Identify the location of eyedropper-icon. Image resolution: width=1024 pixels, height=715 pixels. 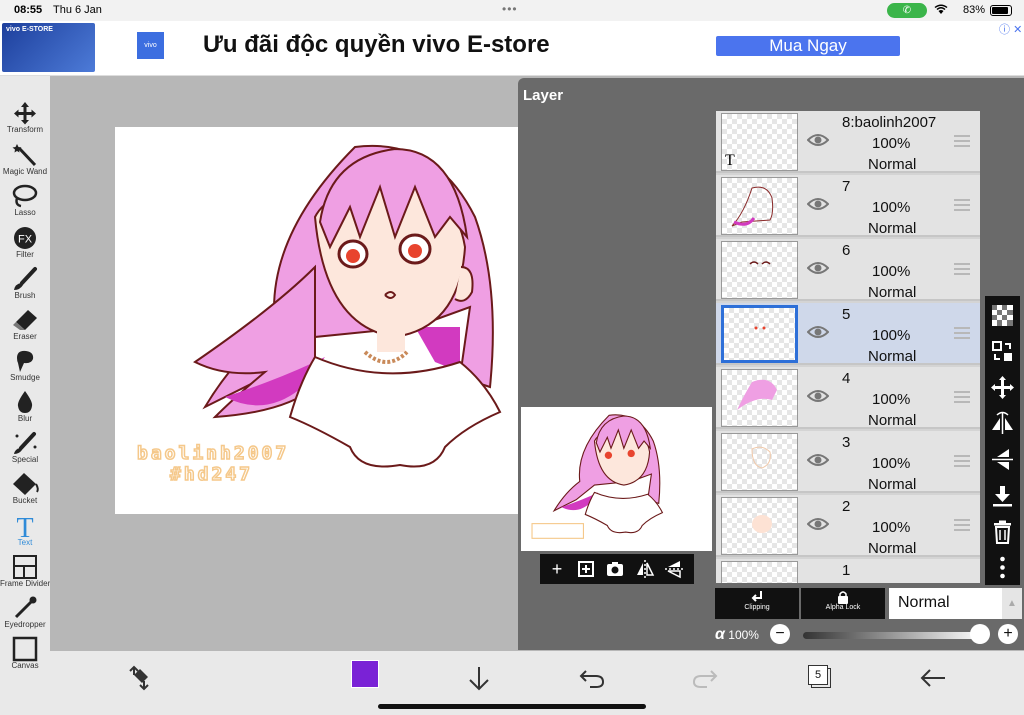
(25, 607).